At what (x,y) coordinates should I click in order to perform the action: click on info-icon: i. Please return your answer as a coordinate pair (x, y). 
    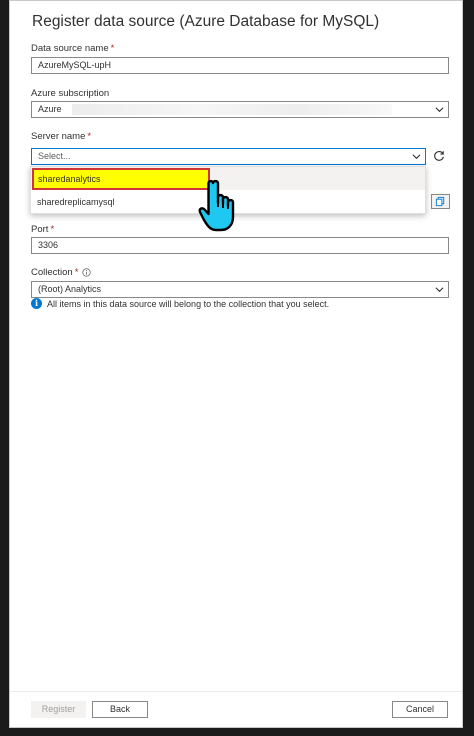
    Looking at the image, I should click on (36, 303).